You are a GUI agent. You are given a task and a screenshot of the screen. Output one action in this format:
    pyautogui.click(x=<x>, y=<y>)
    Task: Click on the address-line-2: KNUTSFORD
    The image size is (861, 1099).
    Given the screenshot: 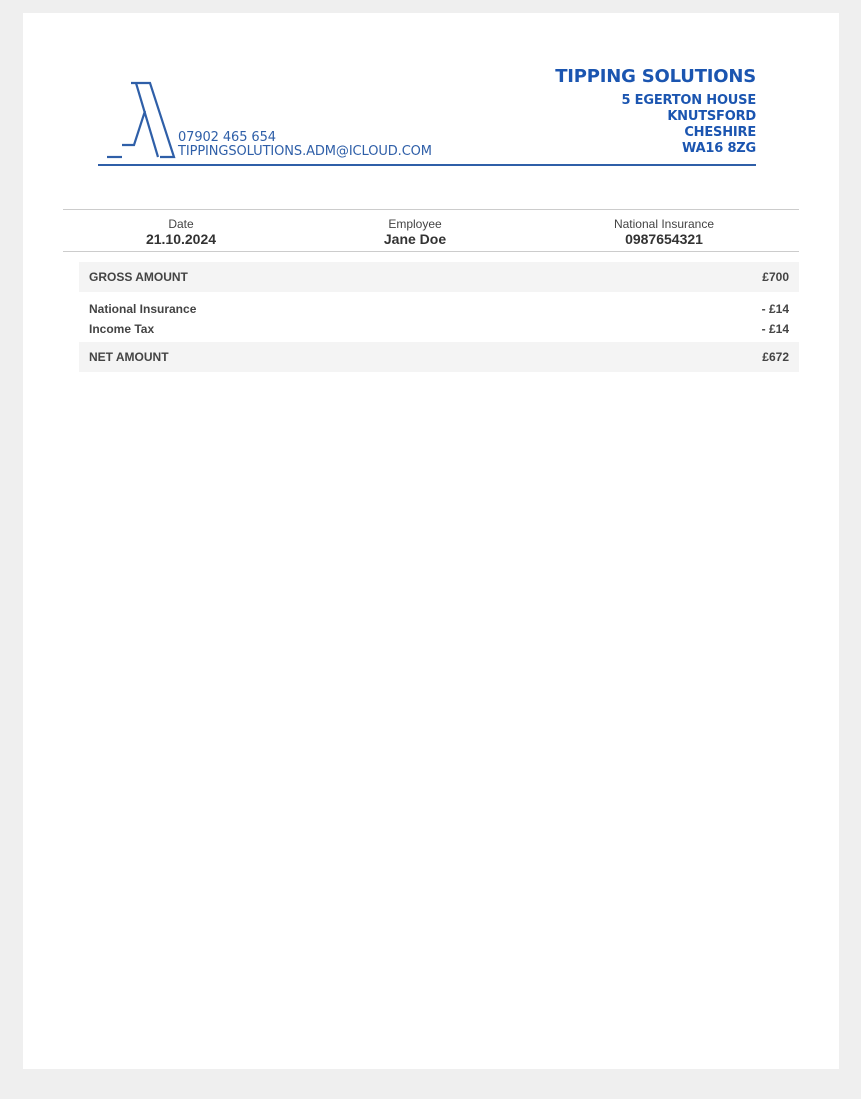 What is the action you would take?
    pyautogui.click(x=711, y=116)
    